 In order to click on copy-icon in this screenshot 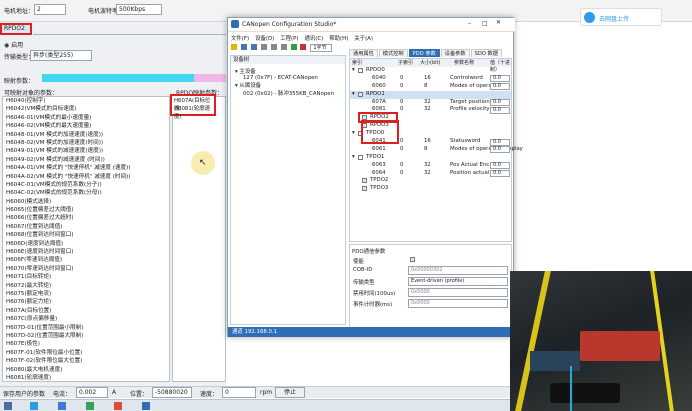, I will do `click(273, 47)`.